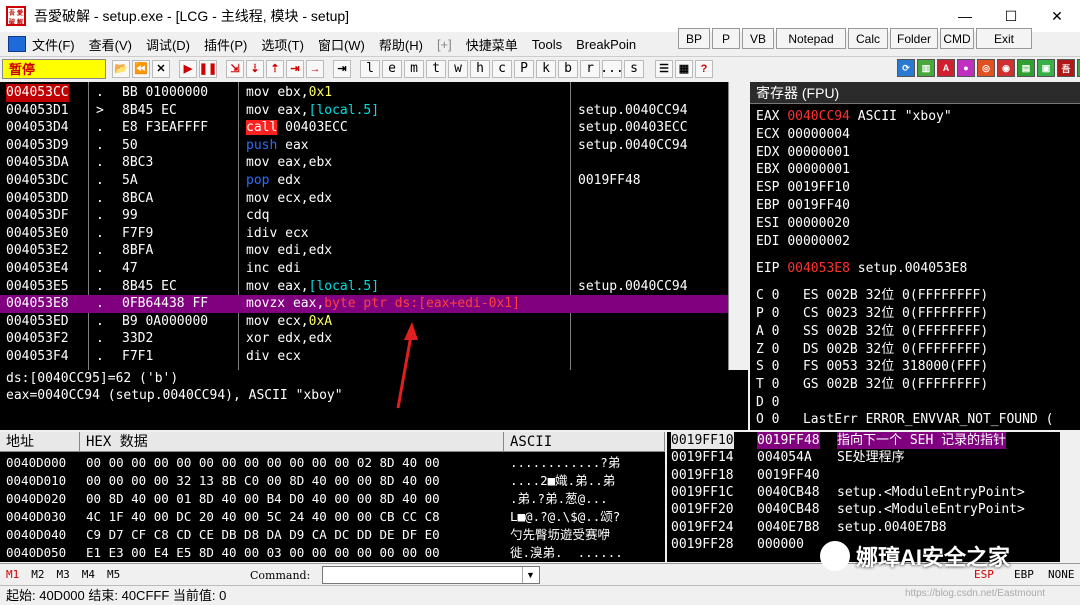 This screenshot has height=605, width=1080. I want to click on executable-modules-button: e, so click(392, 68).